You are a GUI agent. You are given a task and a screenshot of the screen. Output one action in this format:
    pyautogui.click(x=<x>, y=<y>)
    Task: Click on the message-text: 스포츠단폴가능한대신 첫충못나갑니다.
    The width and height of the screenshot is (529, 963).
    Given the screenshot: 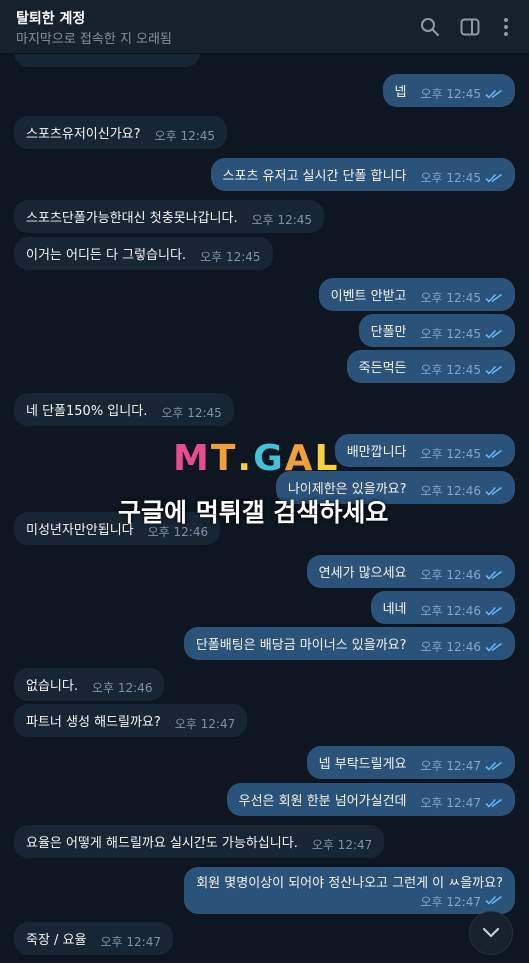 What is the action you would take?
    pyautogui.click(x=132, y=218)
    